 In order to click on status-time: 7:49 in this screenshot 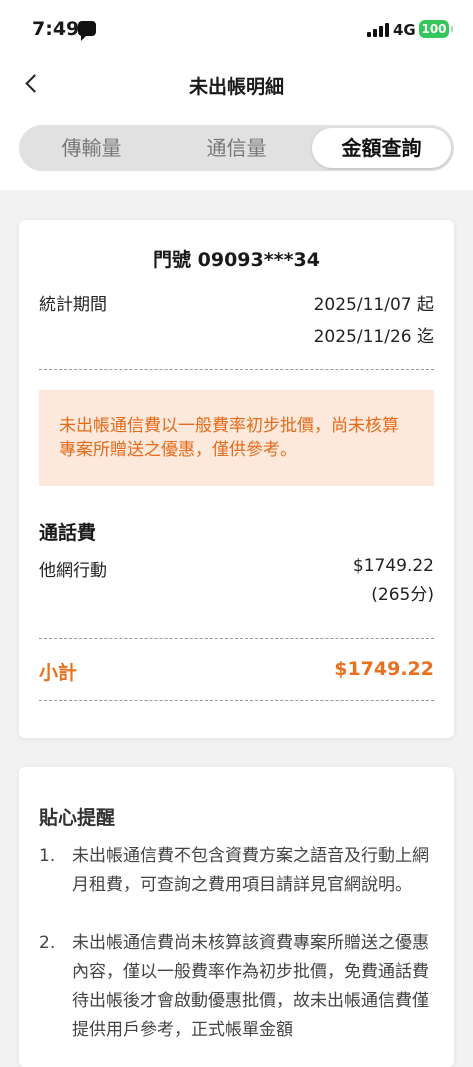, I will do `click(56, 29)`.